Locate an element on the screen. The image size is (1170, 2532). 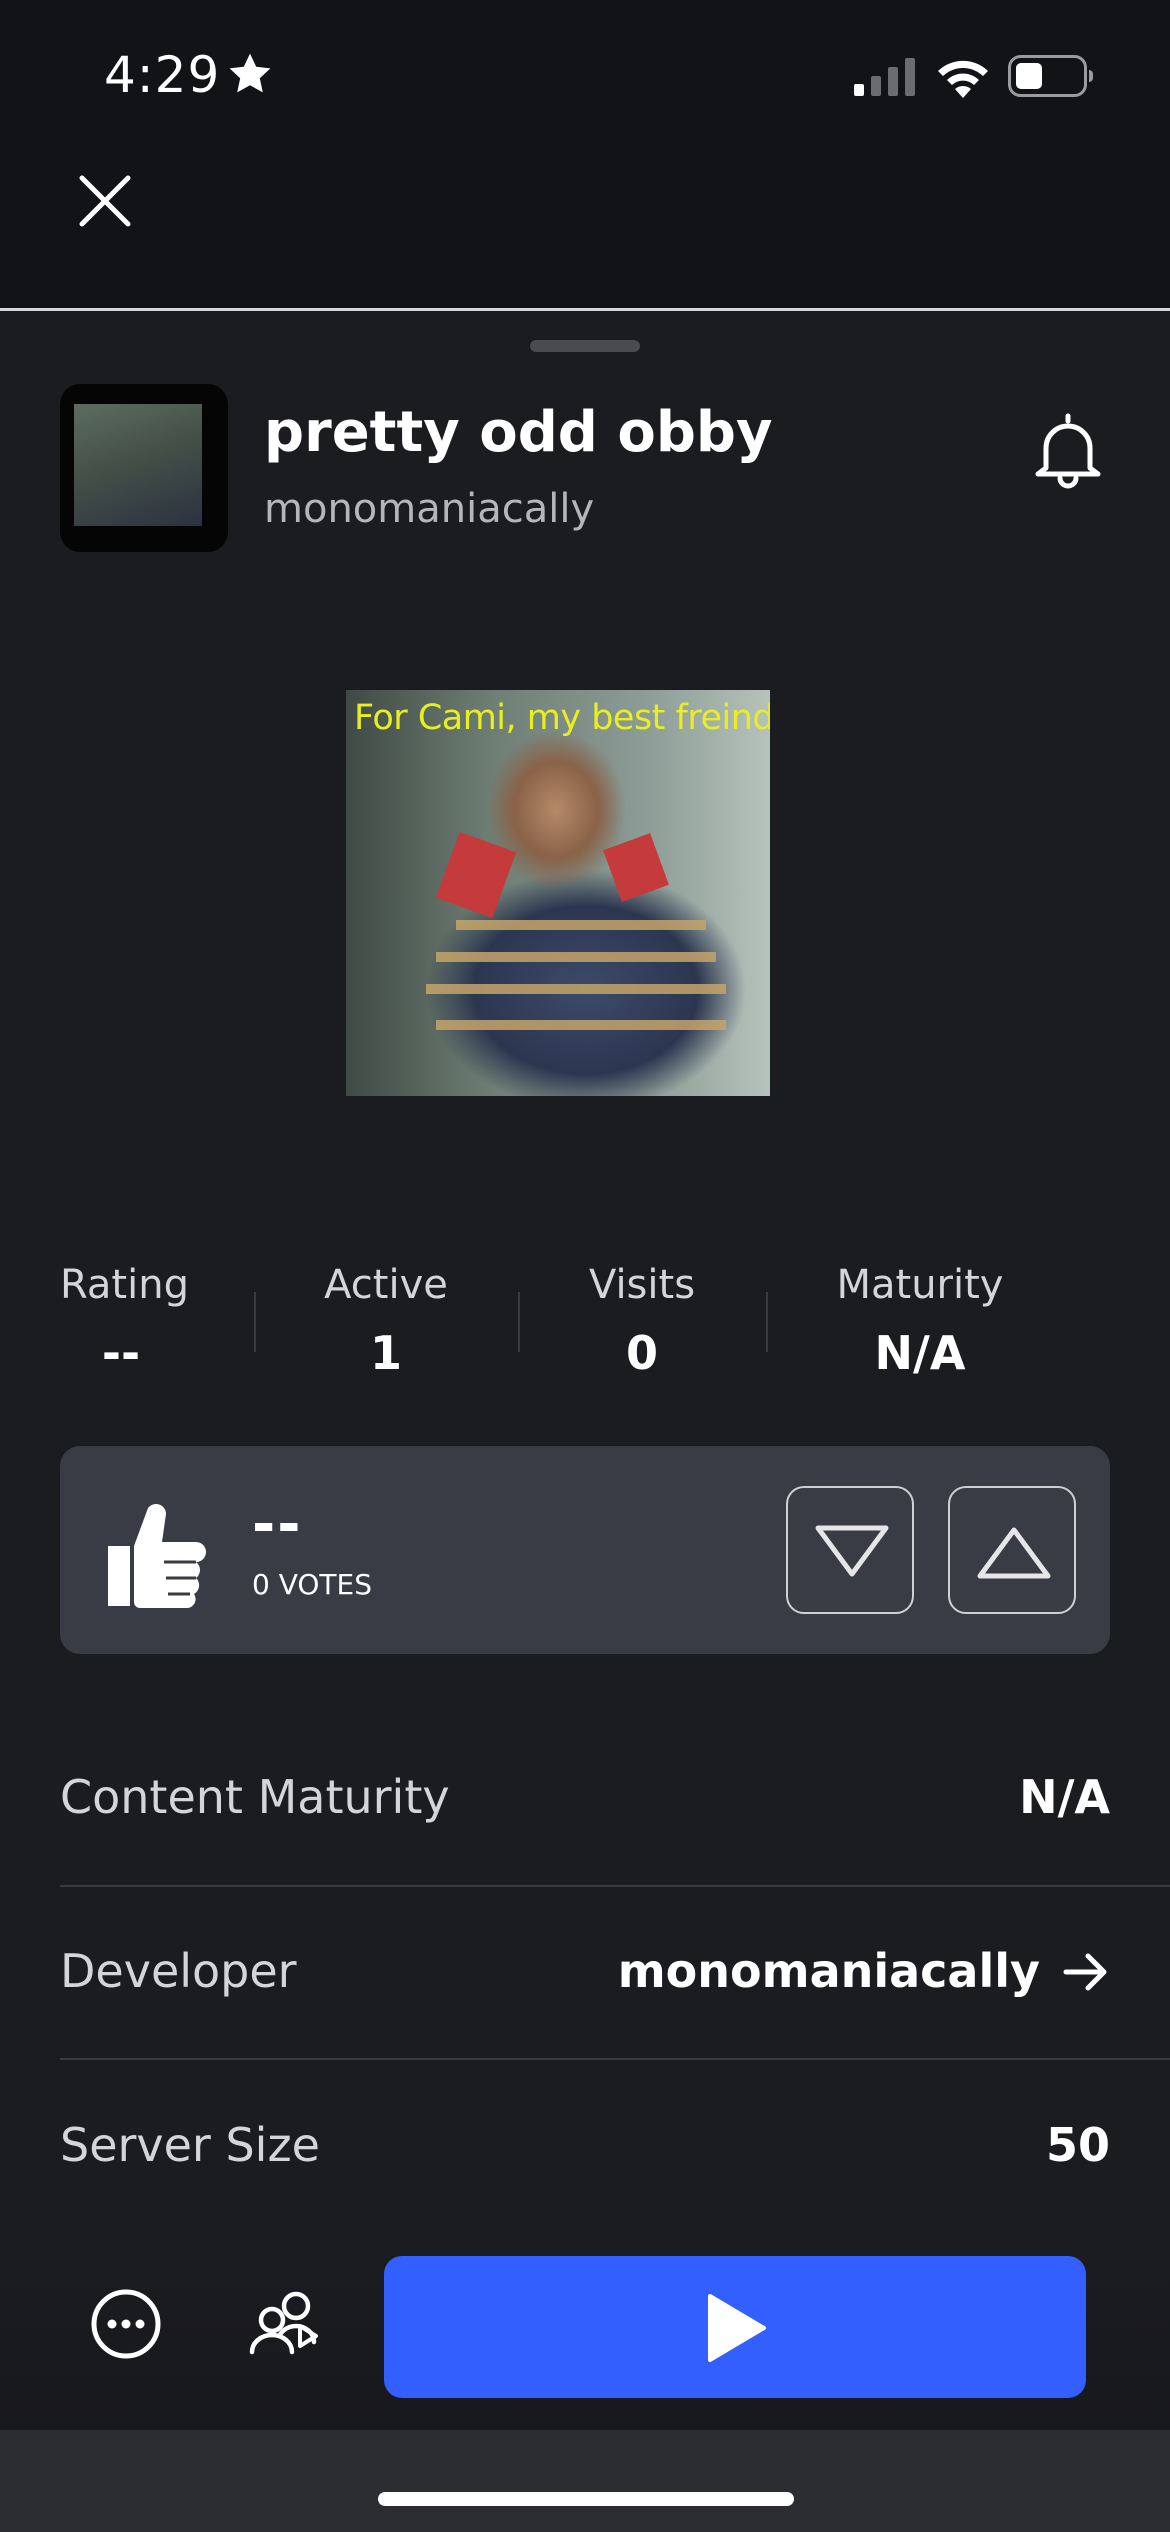
stat-maturity: Maturity N/A is located at coordinates (920, 1321).